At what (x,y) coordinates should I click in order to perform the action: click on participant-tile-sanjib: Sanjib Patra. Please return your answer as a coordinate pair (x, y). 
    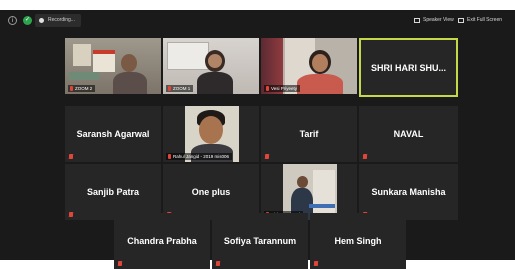
    Looking at the image, I should click on (113, 192).